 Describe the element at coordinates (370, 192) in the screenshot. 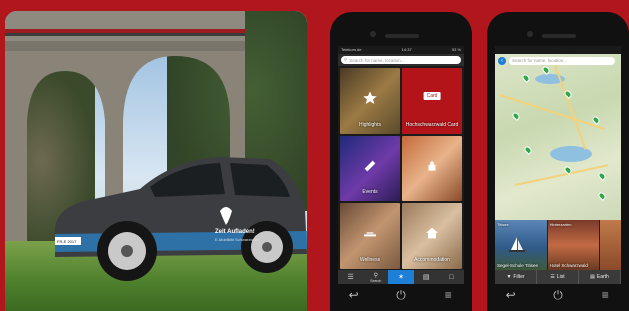

I see `tile-label: Events` at that location.